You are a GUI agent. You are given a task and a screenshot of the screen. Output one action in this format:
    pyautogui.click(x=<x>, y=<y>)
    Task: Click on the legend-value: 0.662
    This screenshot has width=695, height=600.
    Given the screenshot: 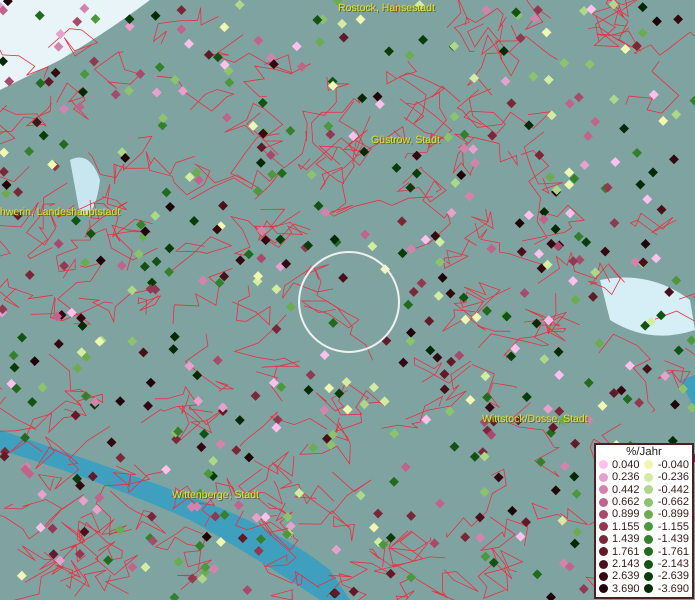 What is the action you would take?
    pyautogui.click(x=626, y=502)
    